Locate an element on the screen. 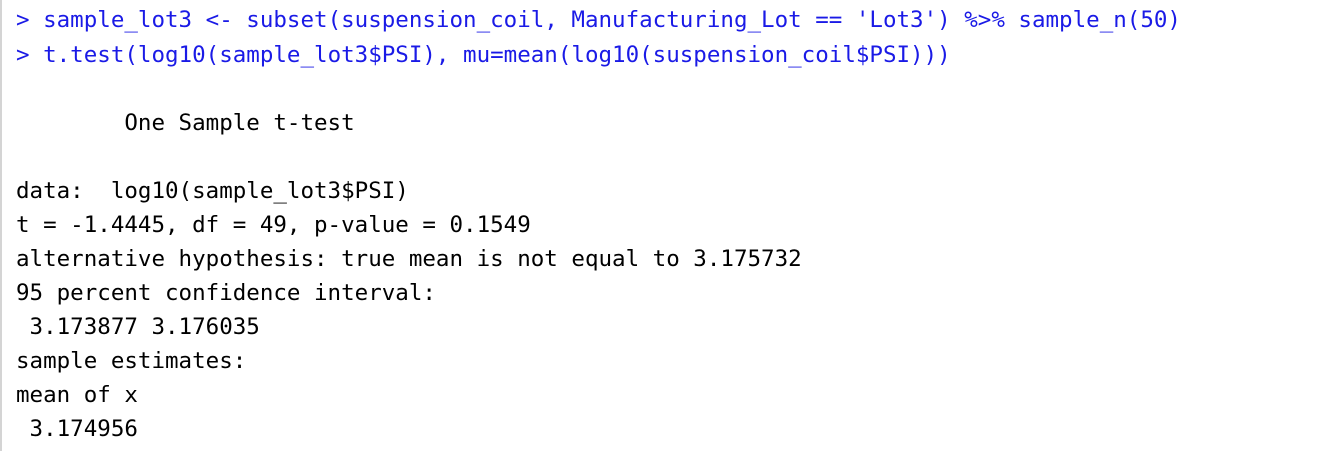 This screenshot has height=451, width=1338. output-estimate-value: 3.174956 is located at coordinates (77, 429).